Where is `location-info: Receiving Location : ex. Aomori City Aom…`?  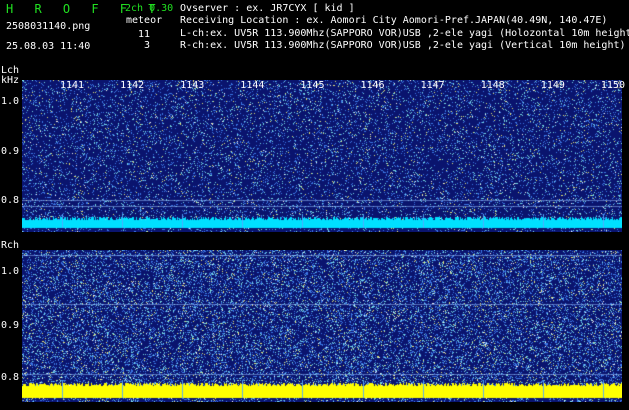 location-info: Receiving Location : ex. Aomori City Aom… is located at coordinates (394, 20).